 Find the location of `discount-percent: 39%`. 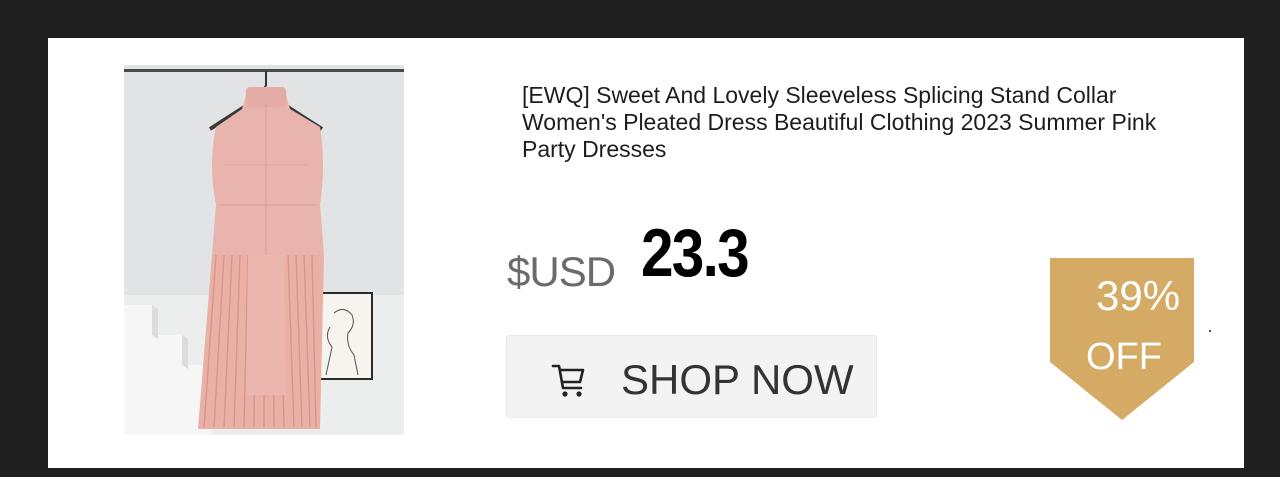

discount-percent: 39% is located at coordinates (1138, 295).